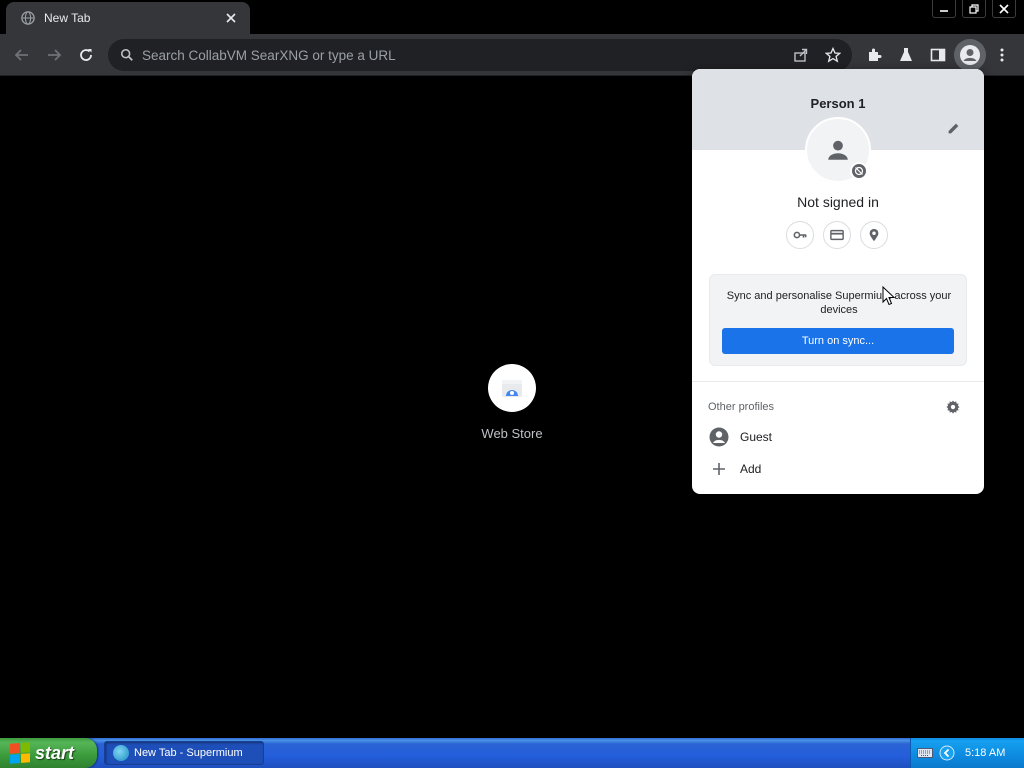 Image resolution: width=1024 pixels, height=768 pixels. I want to click on taskbar-item-browser: New Tab - Supermium, so click(184, 753).